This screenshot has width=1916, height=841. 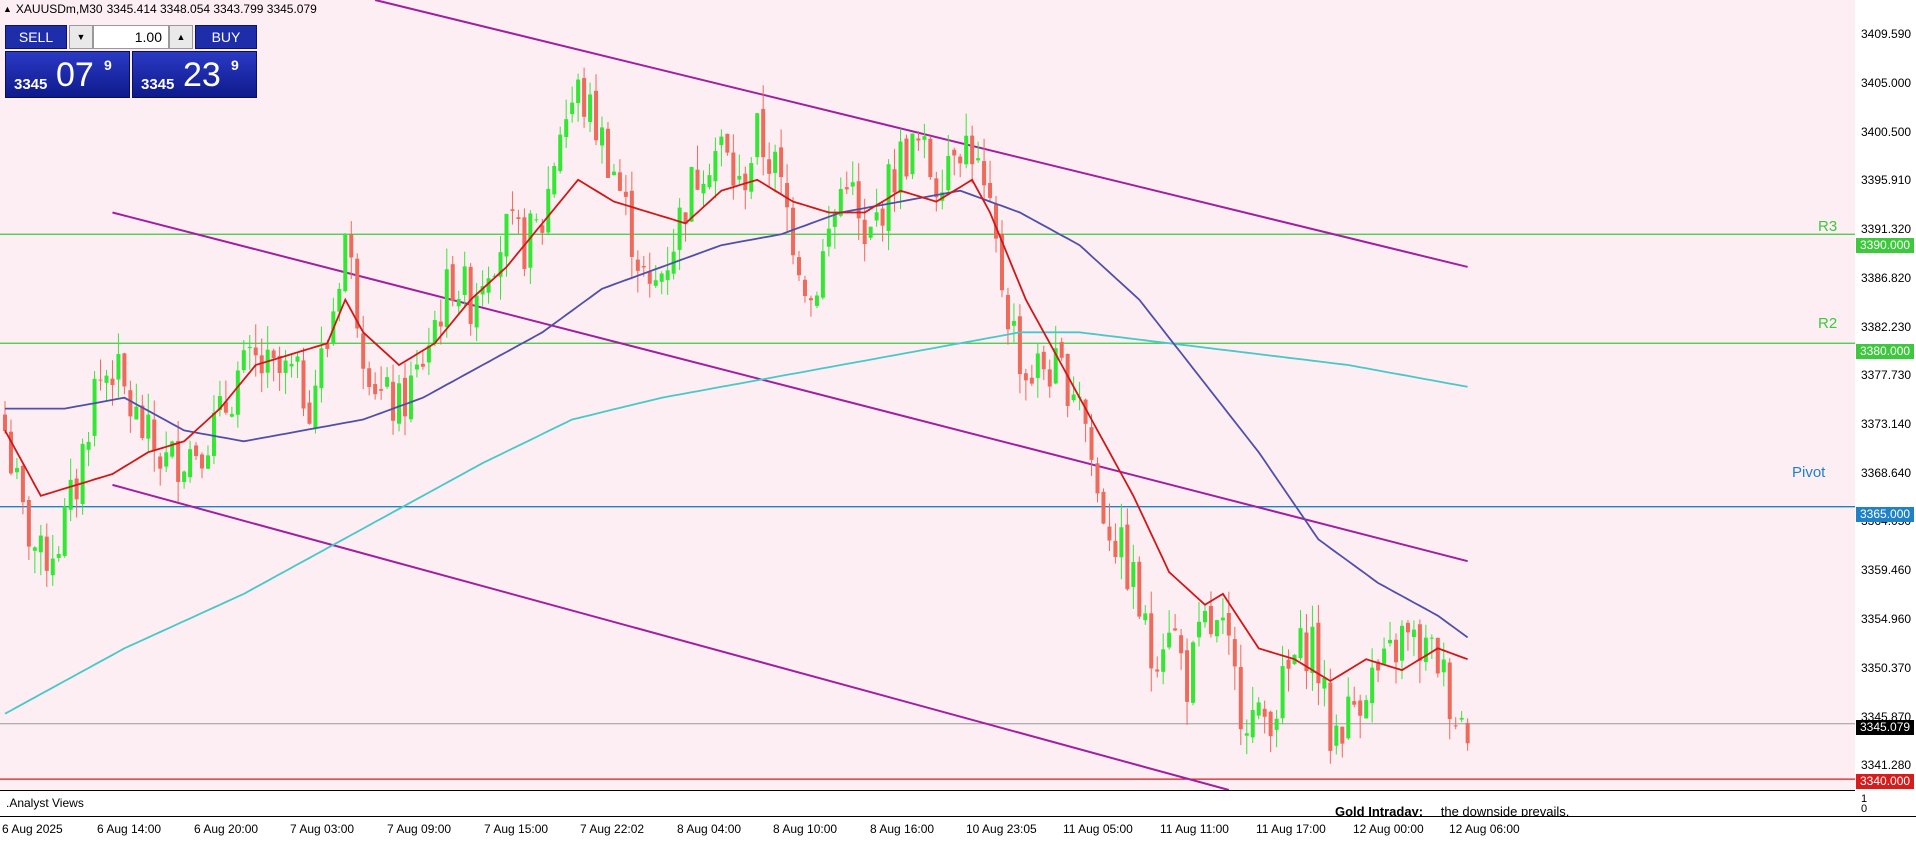 What do you see at coordinates (1809, 472) in the screenshot?
I see `level-label-pivot: Pivot` at bounding box center [1809, 472].